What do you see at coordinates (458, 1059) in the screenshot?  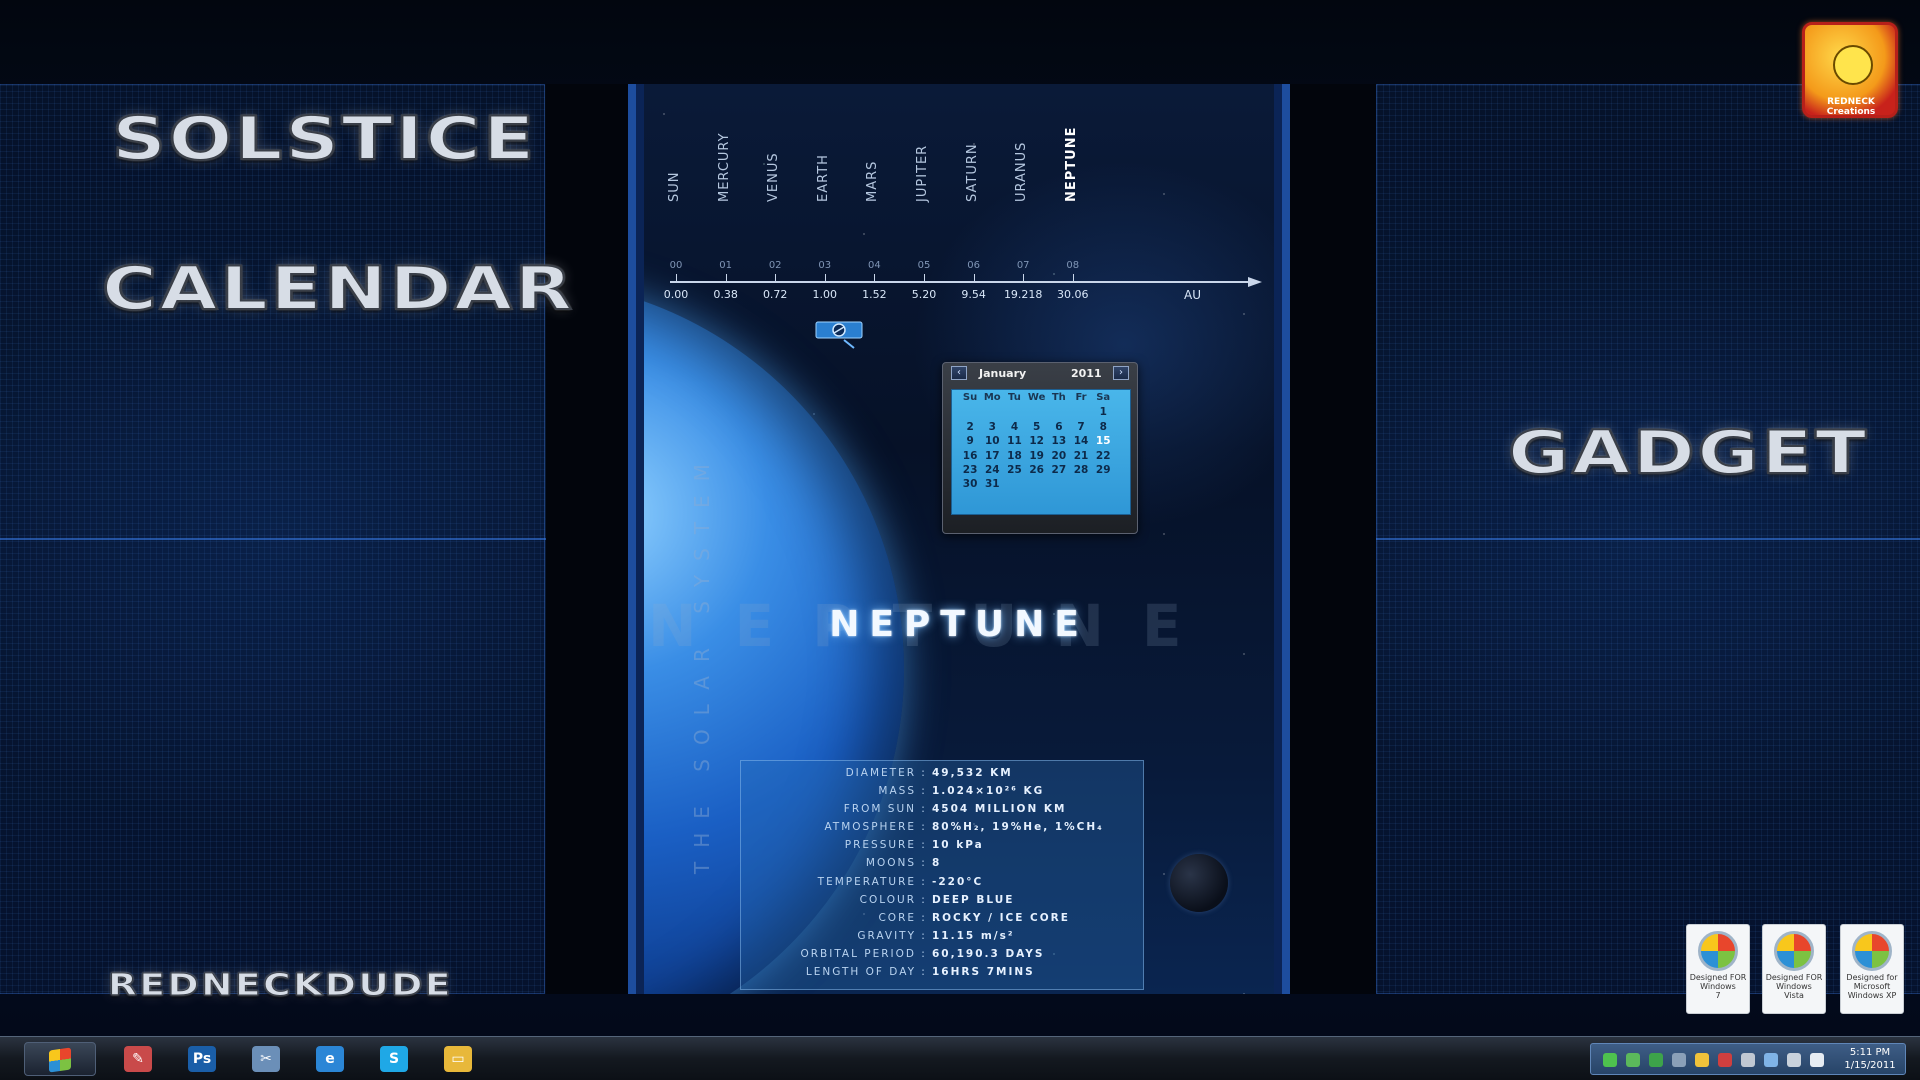 I see `taskbar-app-button: ▭` at bounding box center [458, 1059].